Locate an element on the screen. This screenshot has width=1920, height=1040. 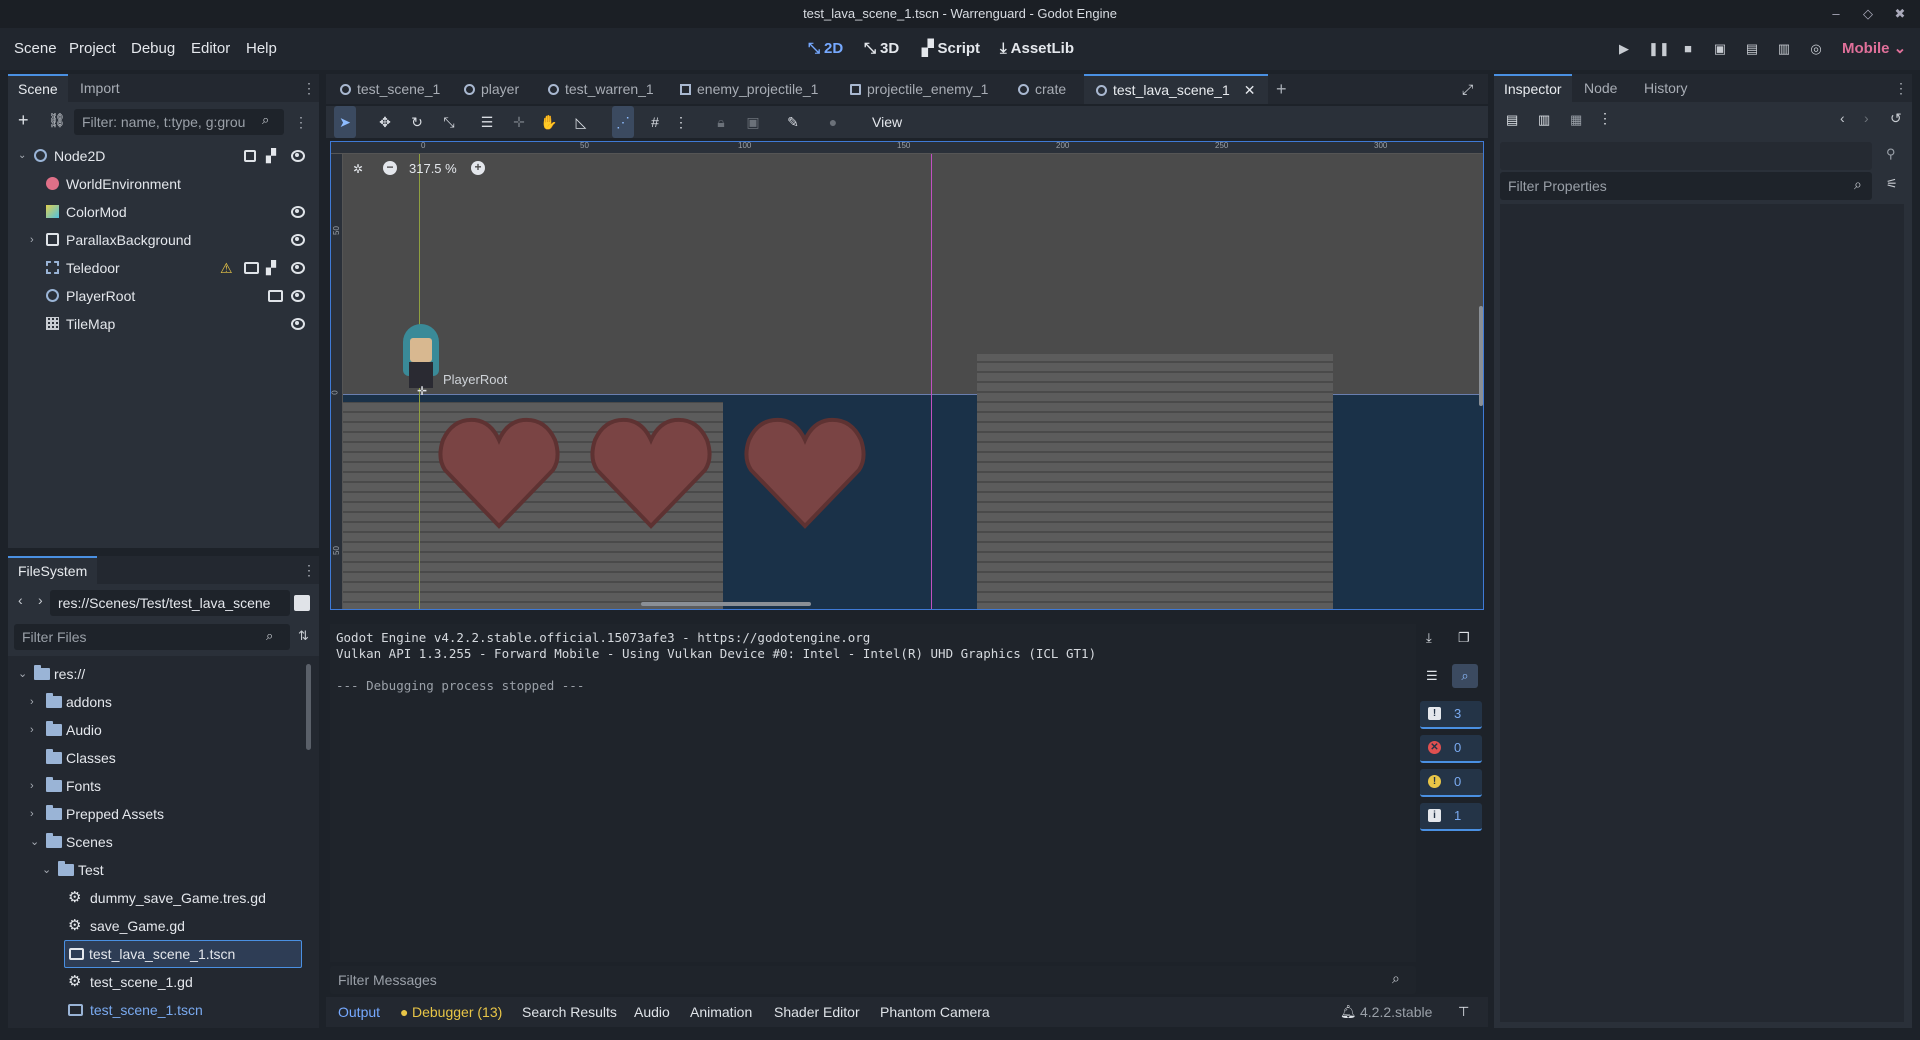
movie-maker-icon: ◎ is located at coordinates (1816, 49).